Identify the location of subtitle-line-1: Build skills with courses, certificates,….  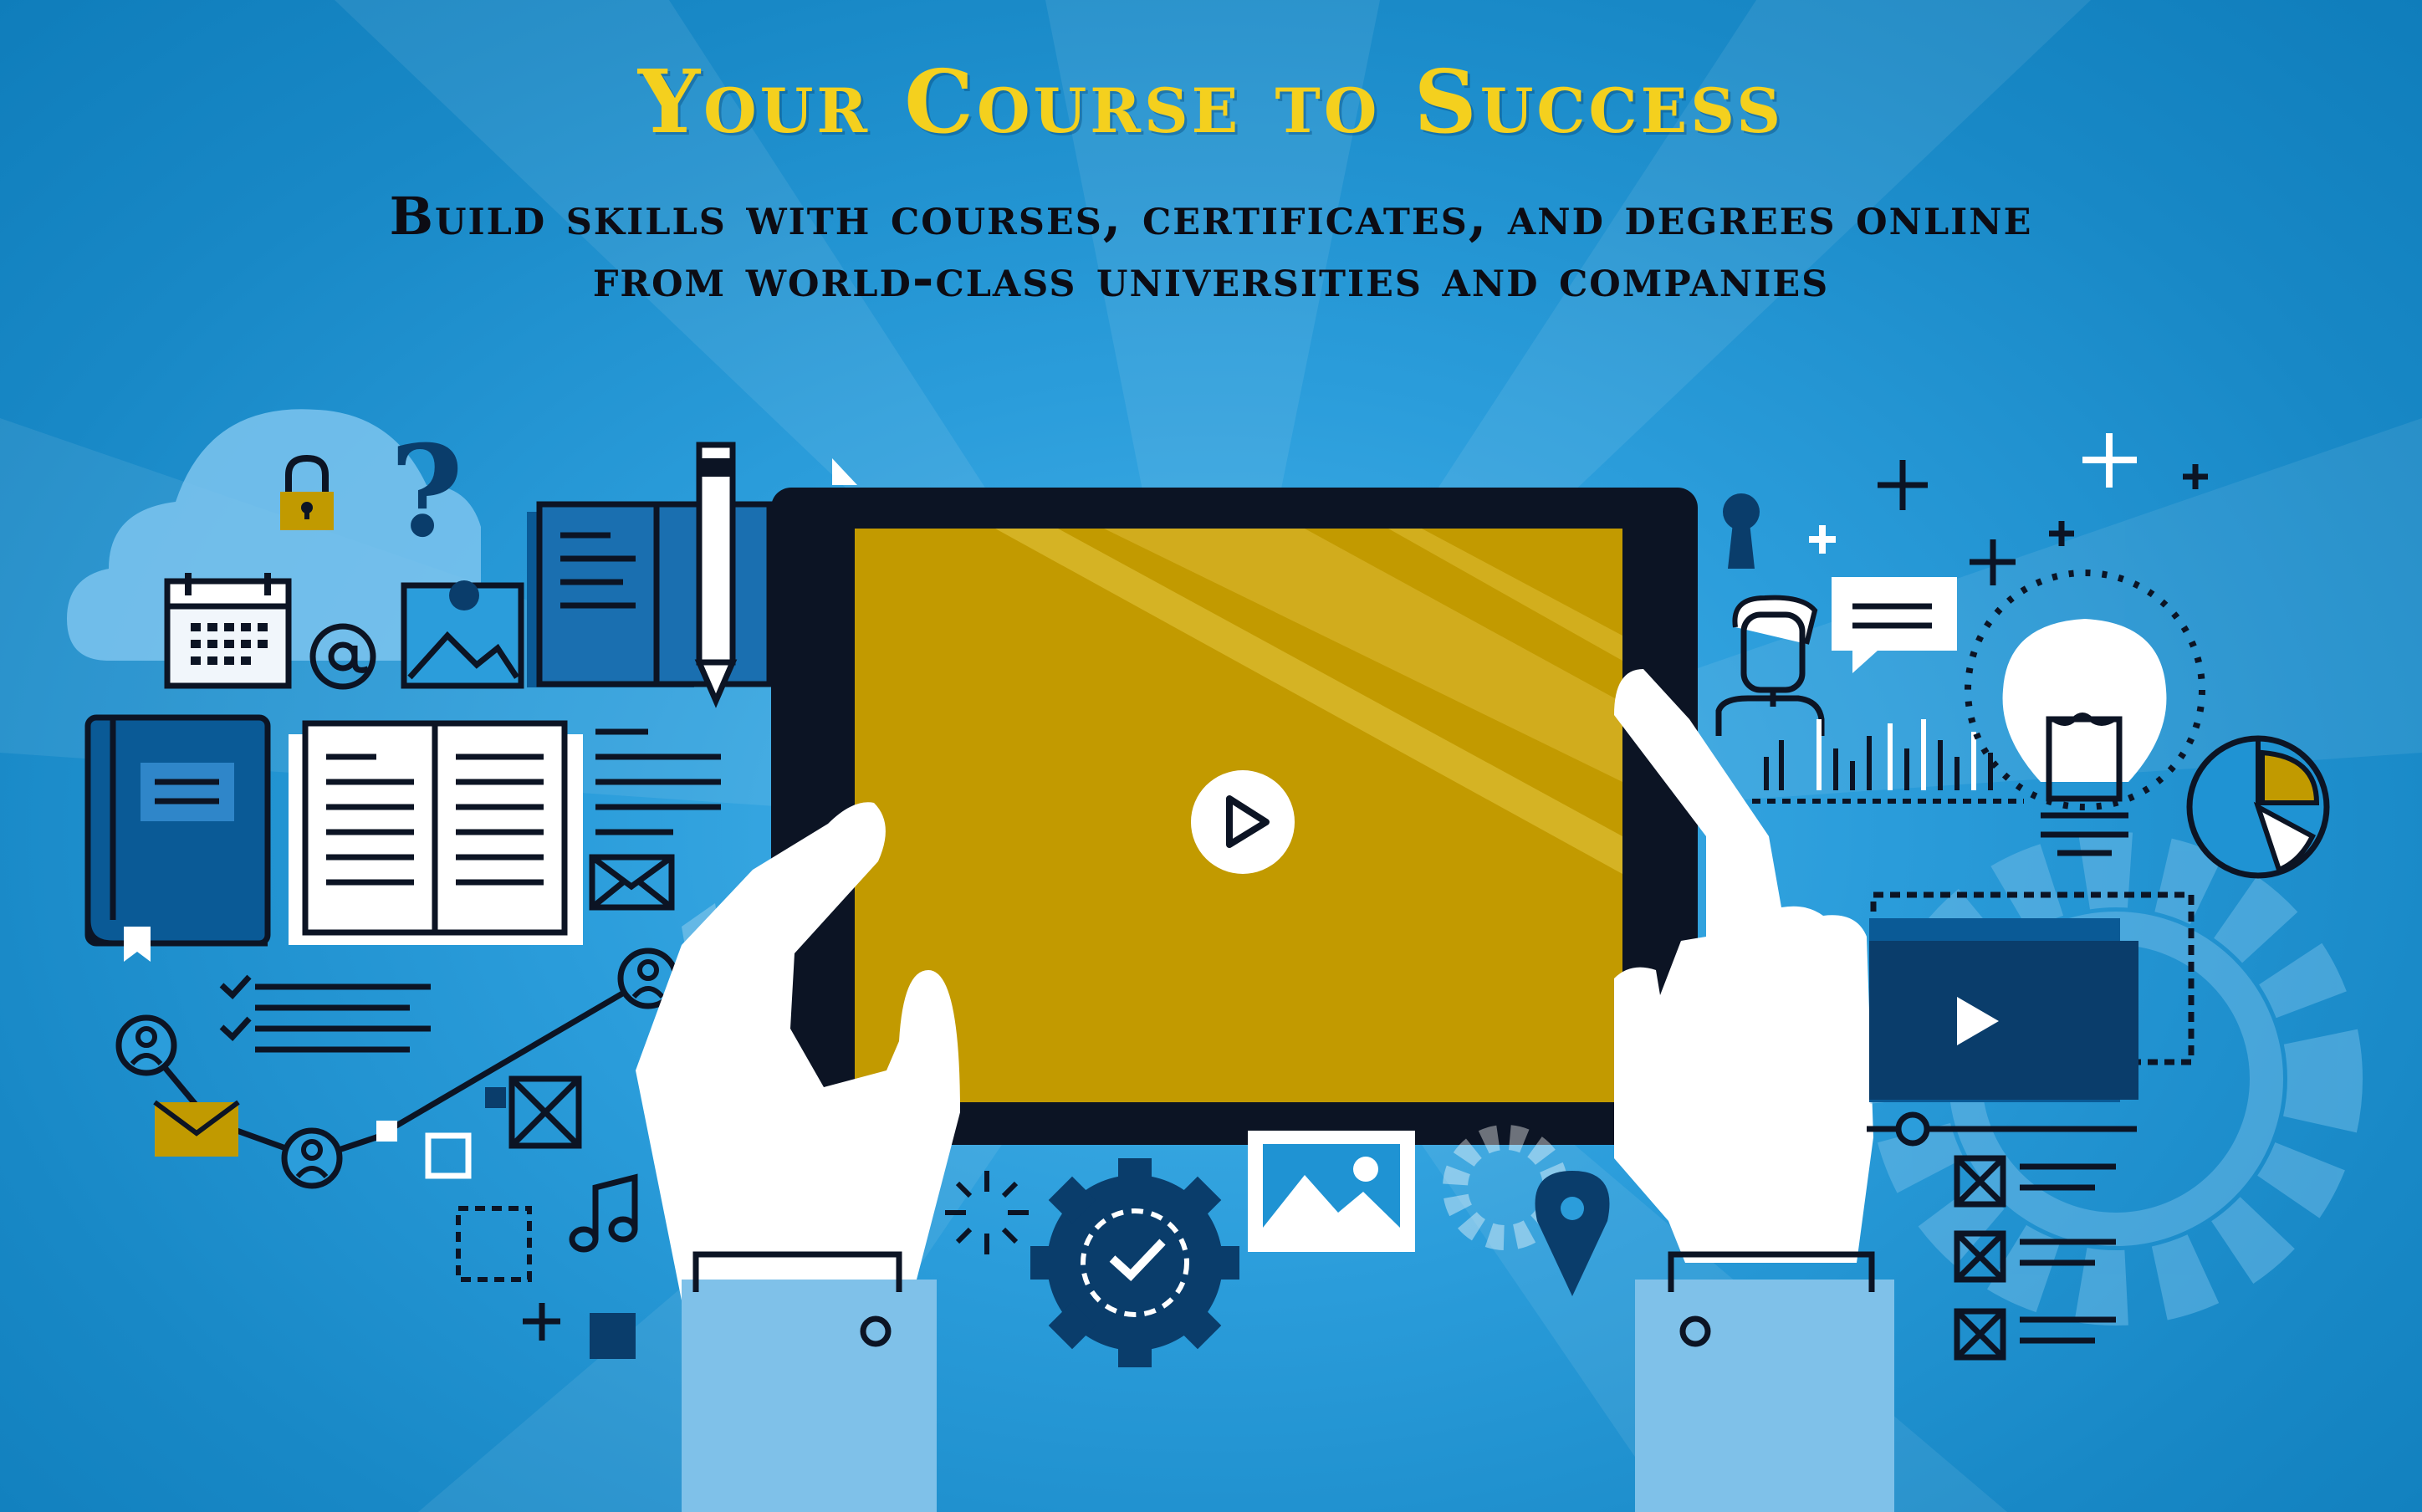
(1211, 216).